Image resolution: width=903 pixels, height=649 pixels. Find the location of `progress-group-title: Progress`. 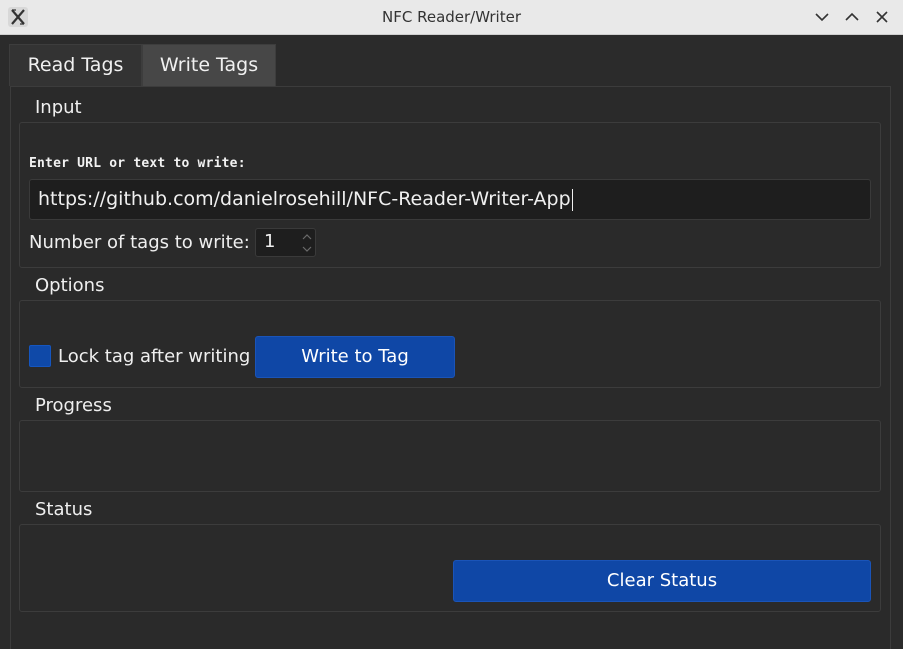

progress-group-title: Progress is located at coordinates (73, 405).